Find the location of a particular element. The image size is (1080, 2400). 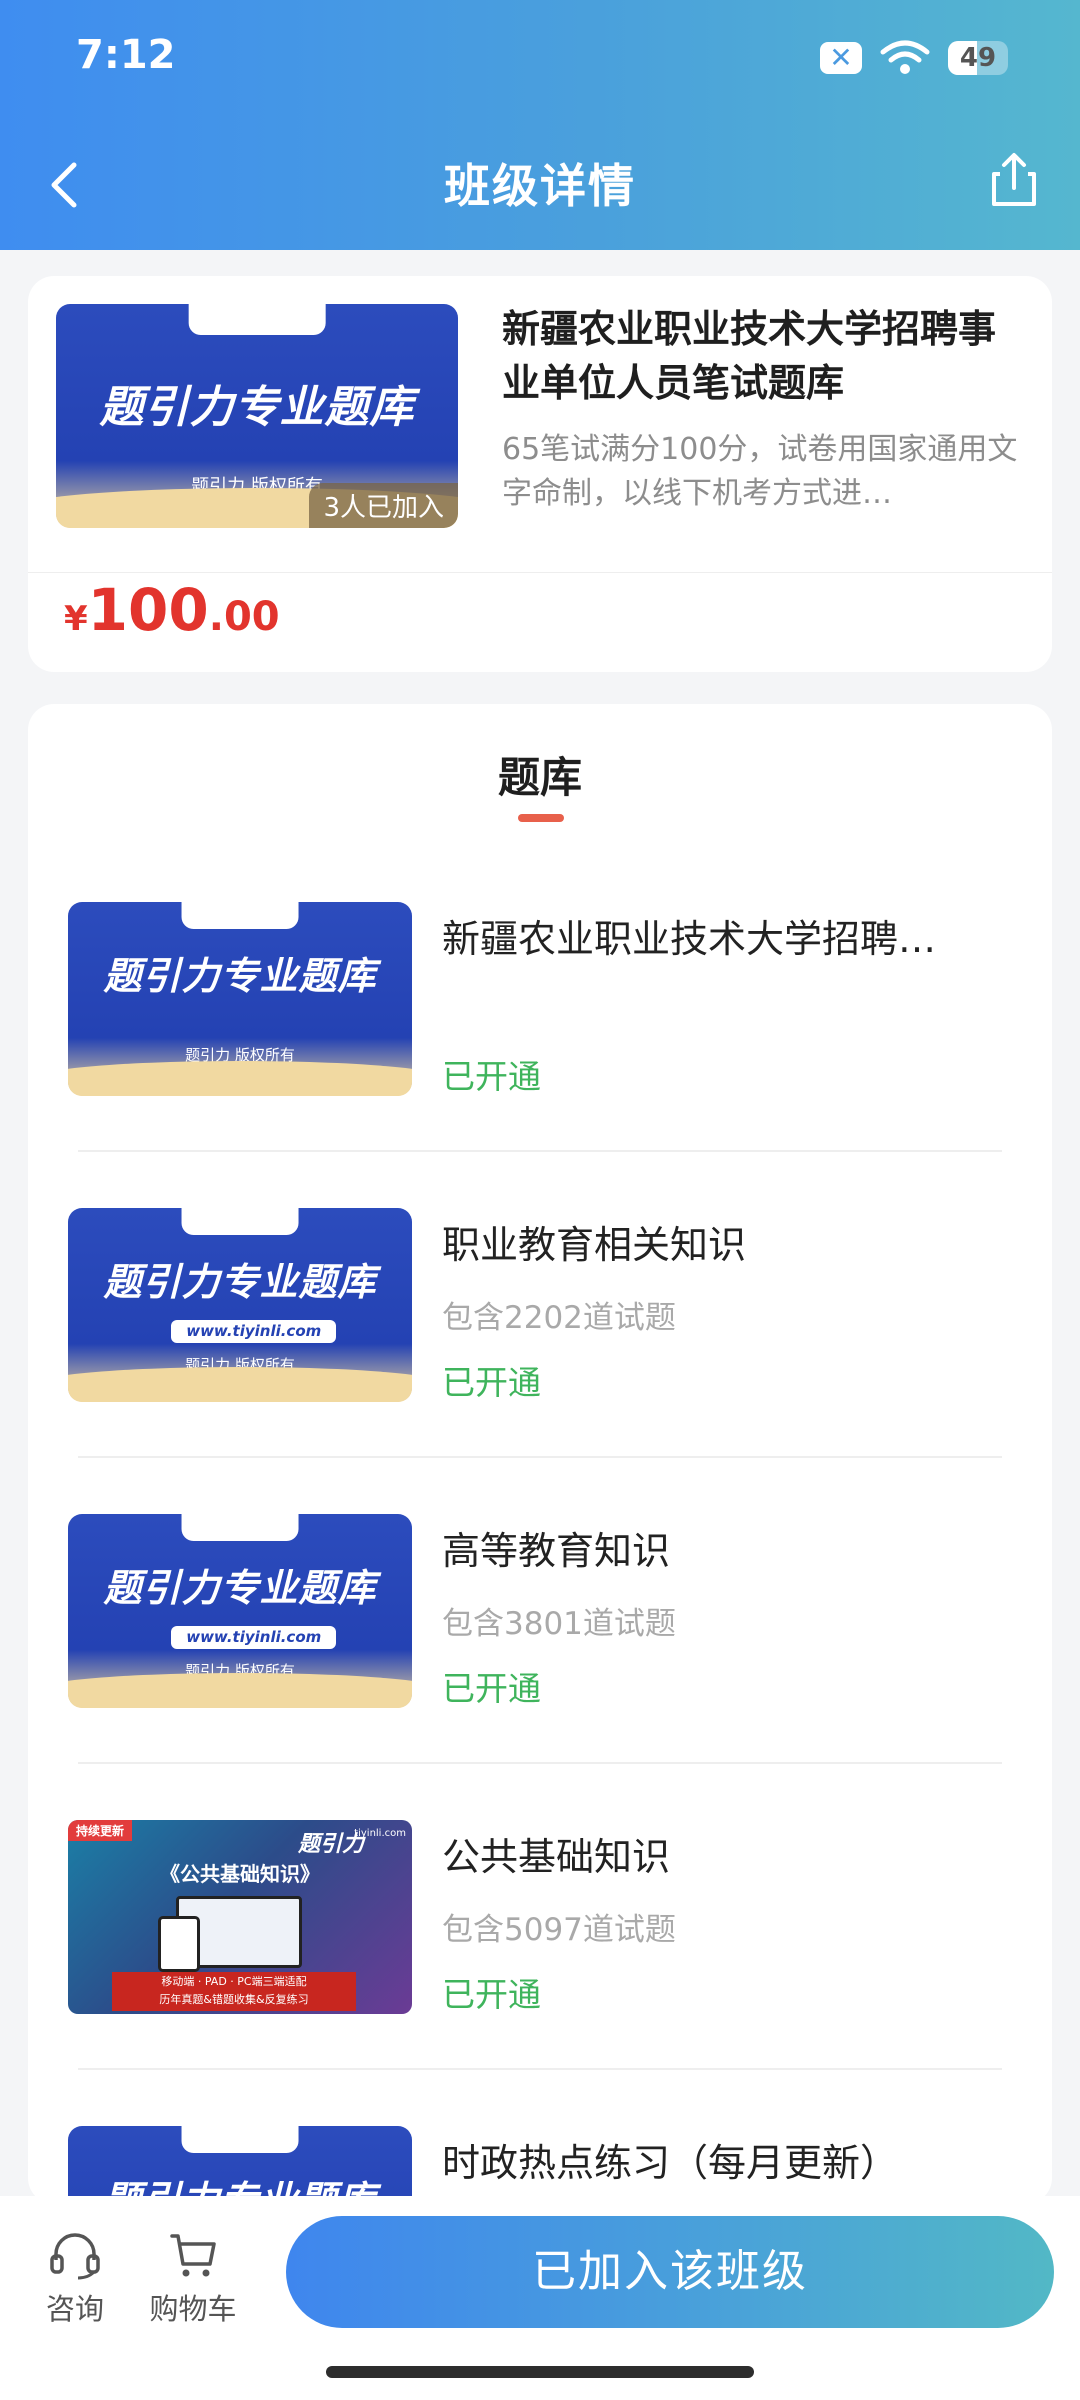

item-question-count: 包含3801道试题 is located at coordinates (559, 1624).